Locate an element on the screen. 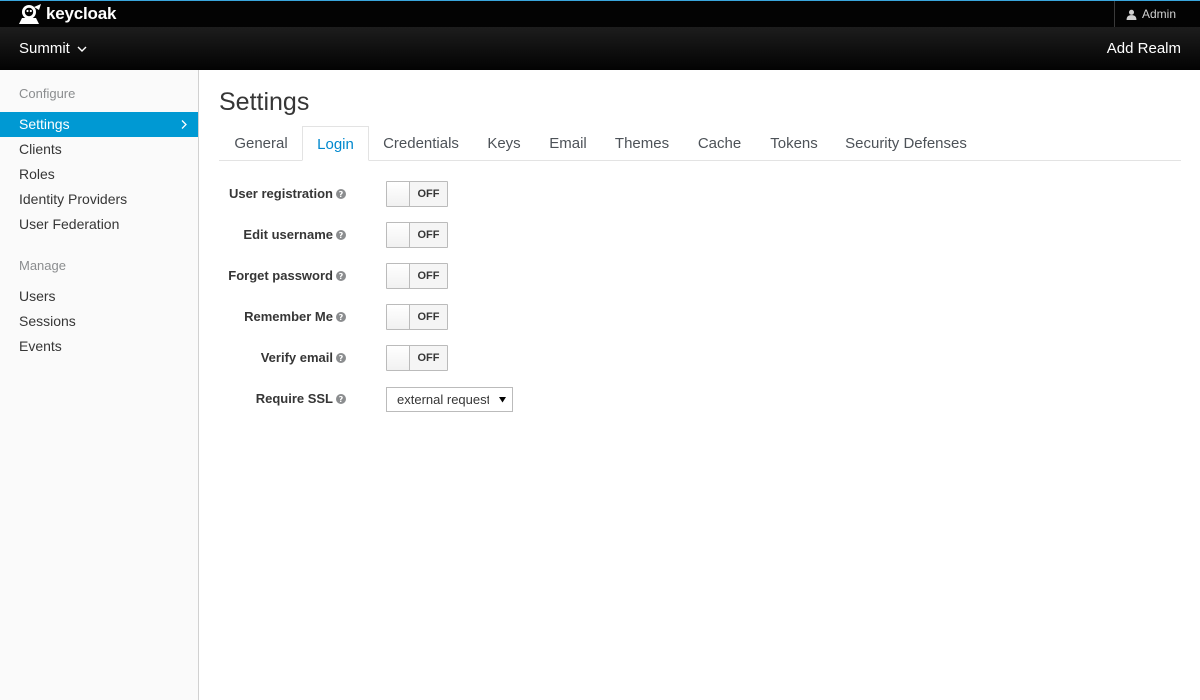 Image resolution: width=1200 pixels, height=700 pixels. verify-email-label: Verify email is located at coordinates (296, 357).